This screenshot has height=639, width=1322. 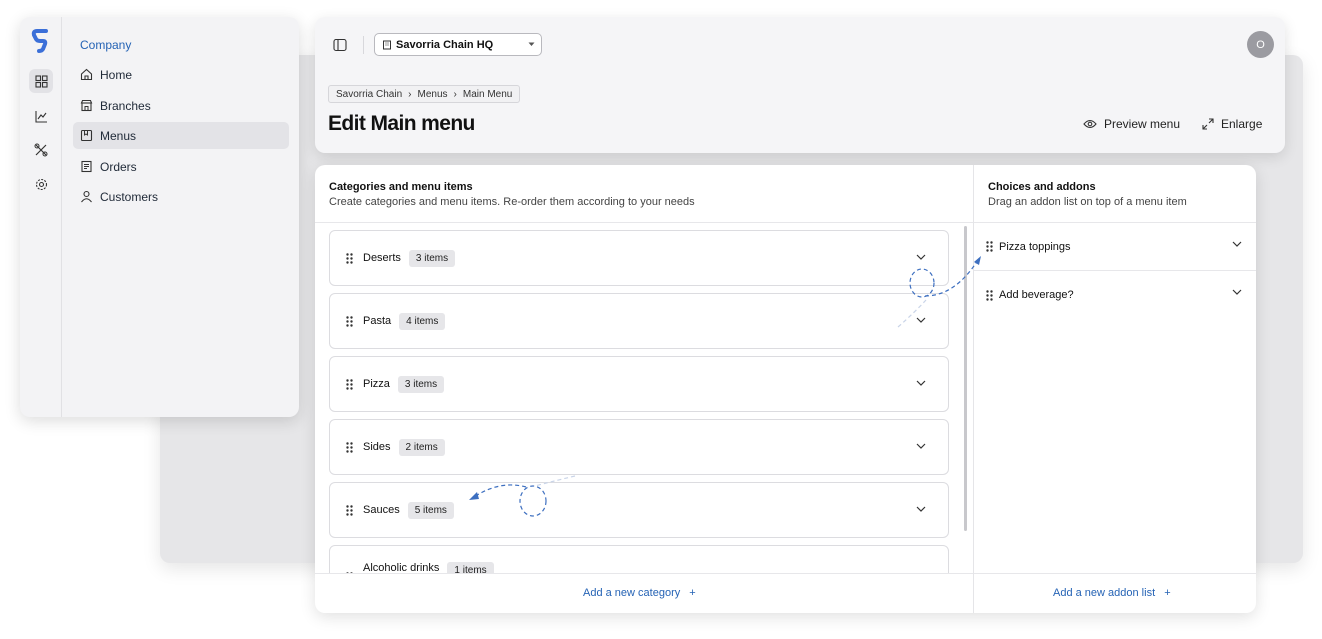 What do you see at coordinates (387, 44) in the screenshot?
I see `building-icon` at bounding box center [387, 44].